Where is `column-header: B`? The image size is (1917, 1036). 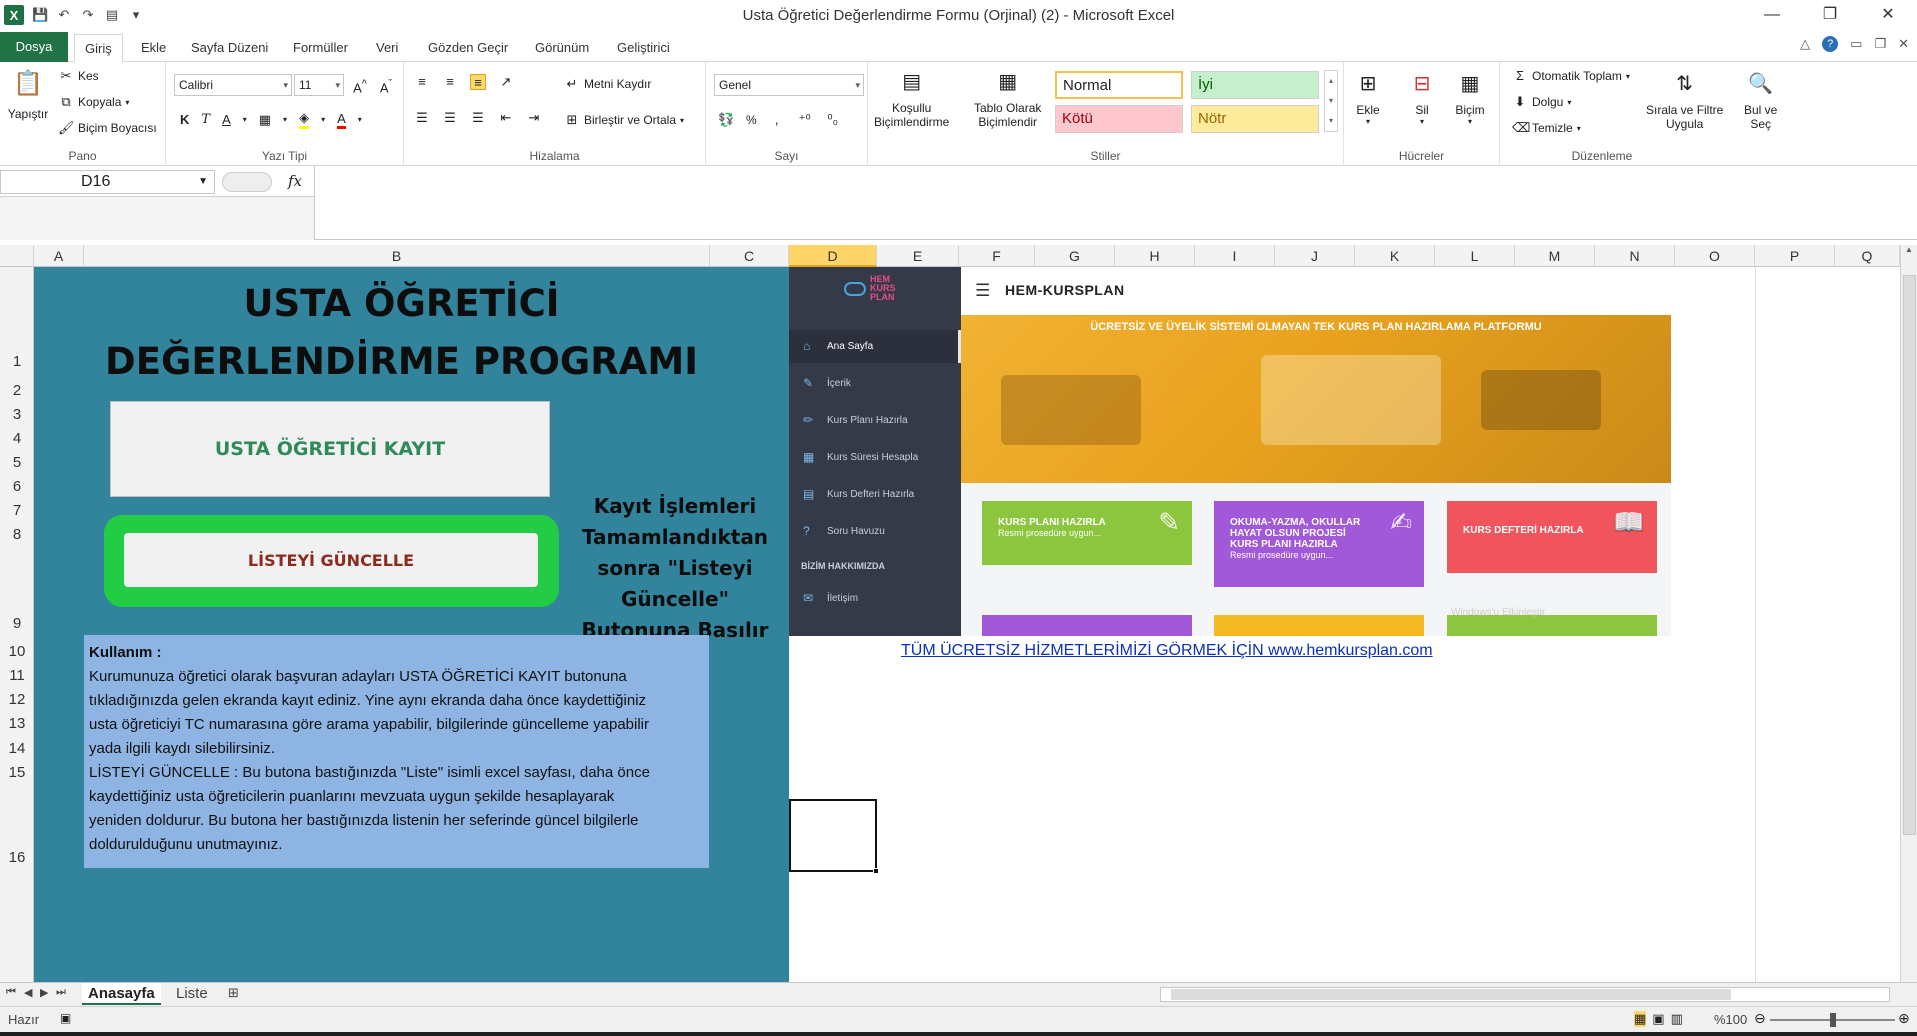 column-header: B is located at coordinates (397, 256).